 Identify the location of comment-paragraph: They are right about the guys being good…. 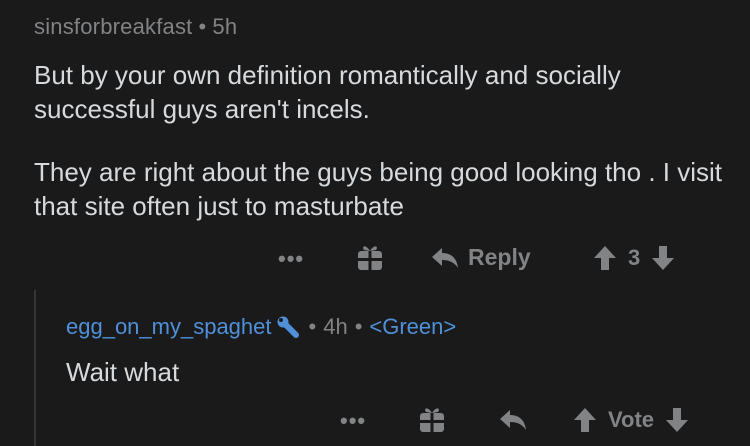
(378, 189).